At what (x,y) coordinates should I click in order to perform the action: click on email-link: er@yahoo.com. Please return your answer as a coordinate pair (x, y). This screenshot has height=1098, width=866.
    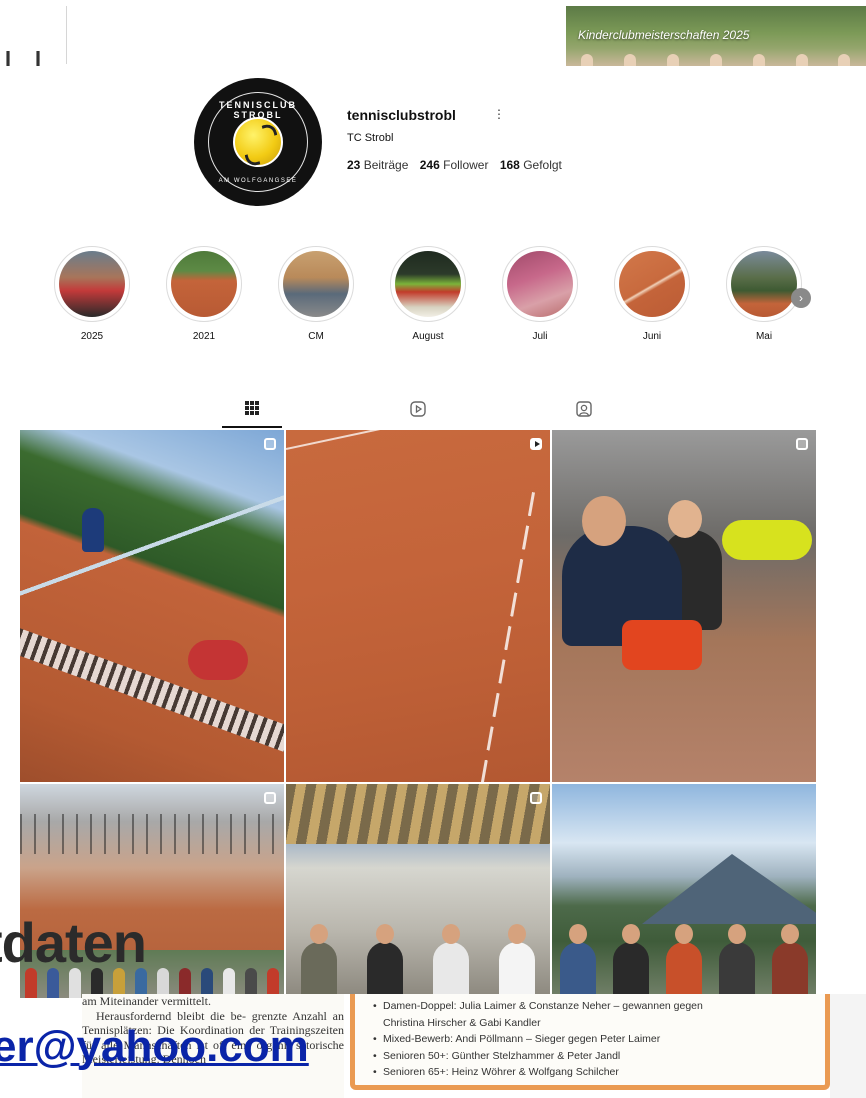
    Looking at the image, I should click on (154, 1047).